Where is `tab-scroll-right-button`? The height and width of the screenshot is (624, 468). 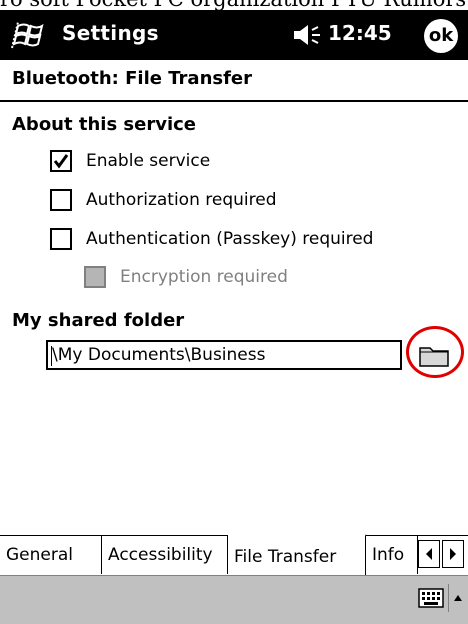 tab-scroll-right-button is located at coordinates (453, 554).